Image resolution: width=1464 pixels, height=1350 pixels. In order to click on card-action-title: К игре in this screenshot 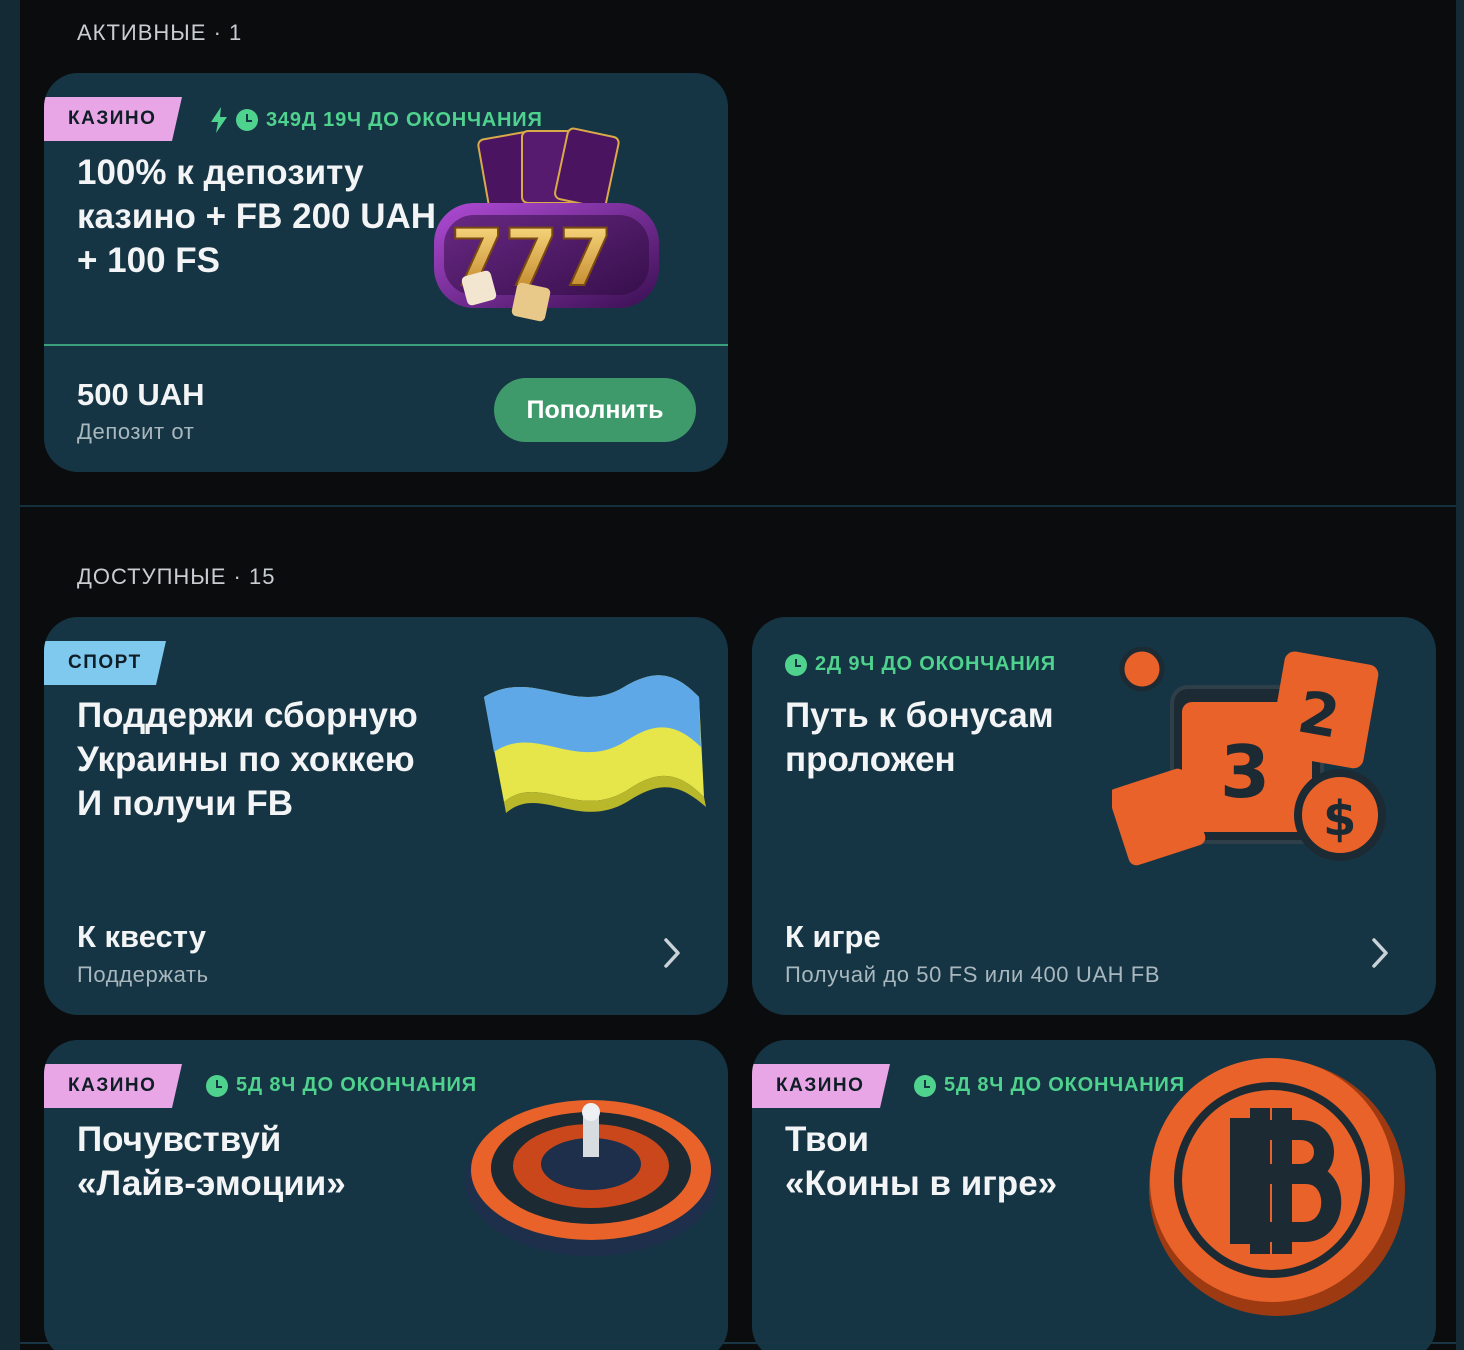, I will do `click(833, 936)`.